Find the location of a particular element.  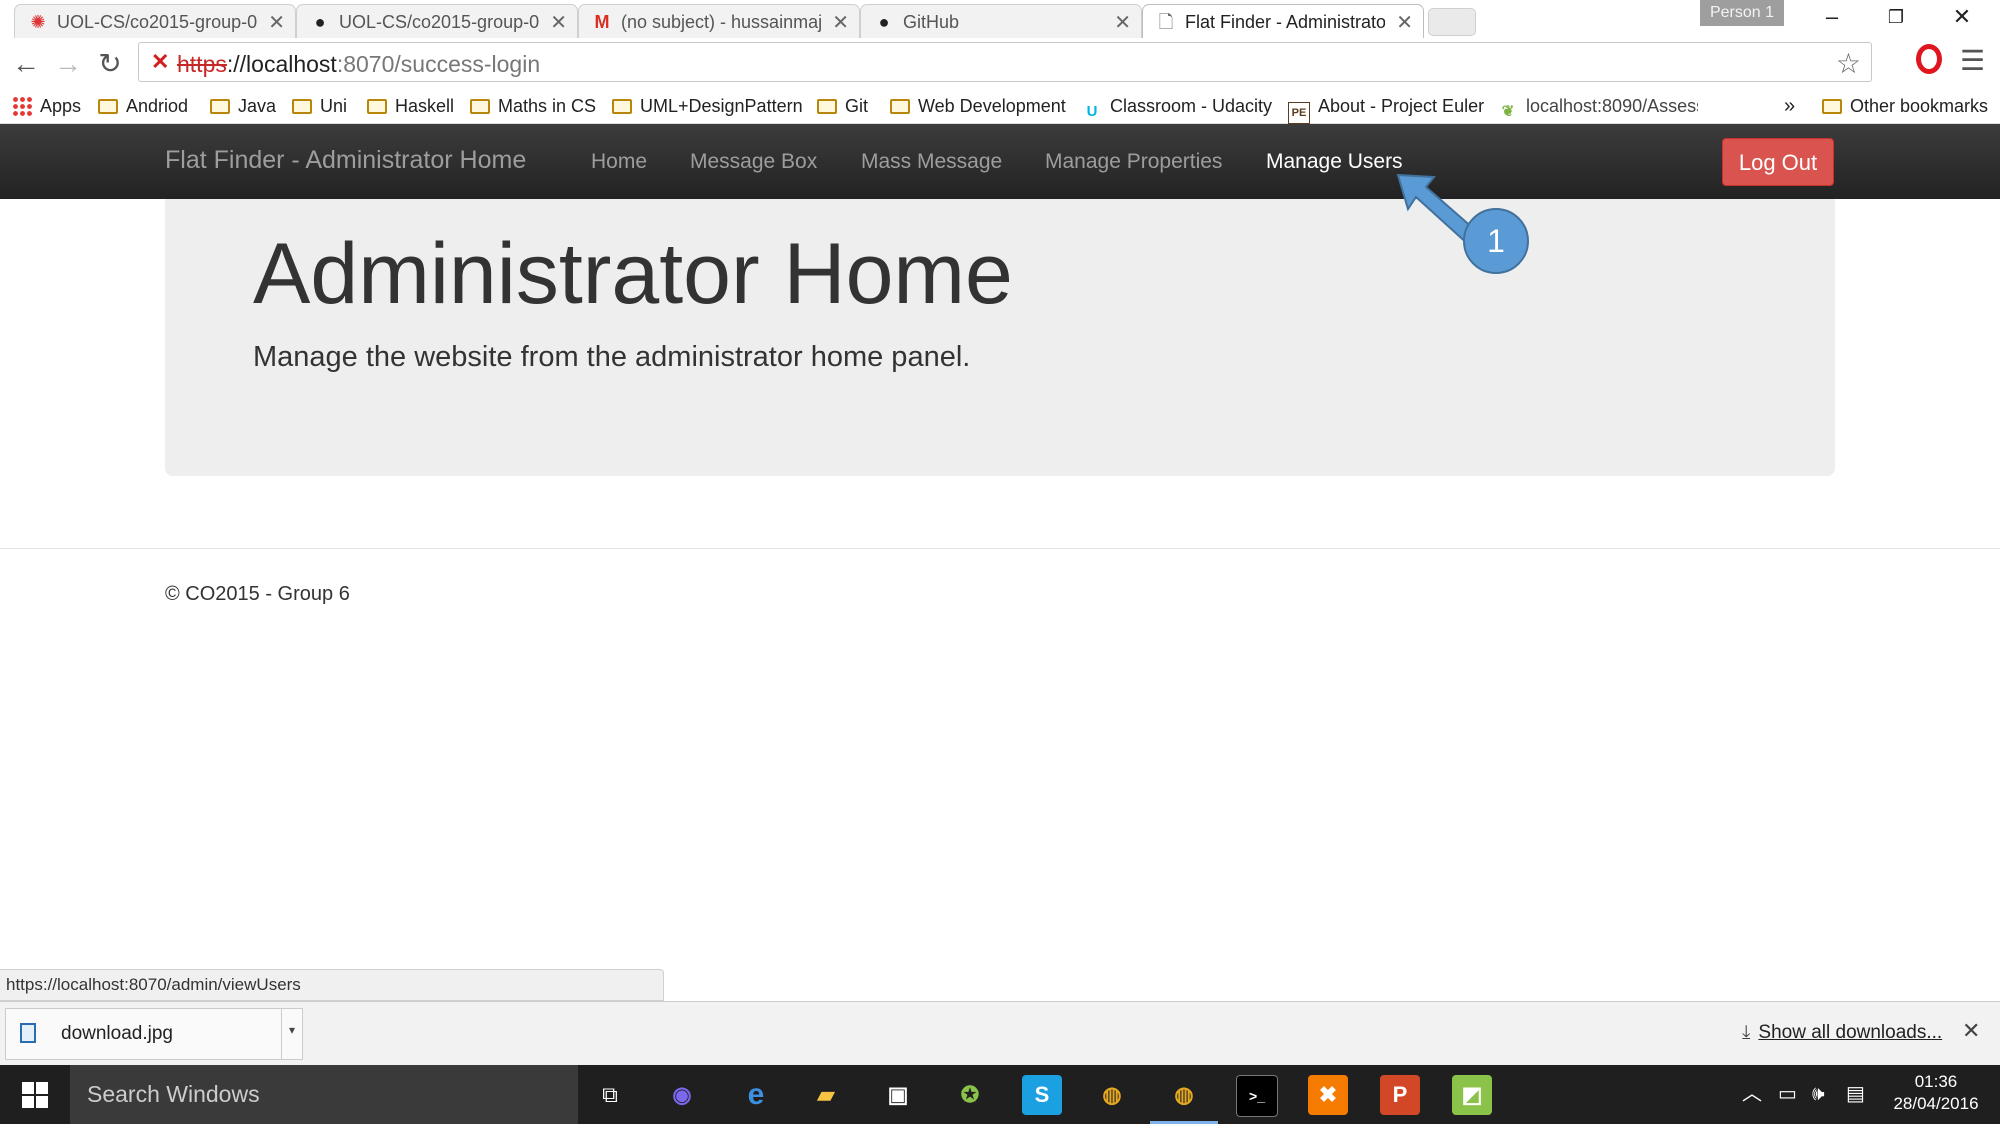

opera-extension-icon is located at coordinates (1929, 59).